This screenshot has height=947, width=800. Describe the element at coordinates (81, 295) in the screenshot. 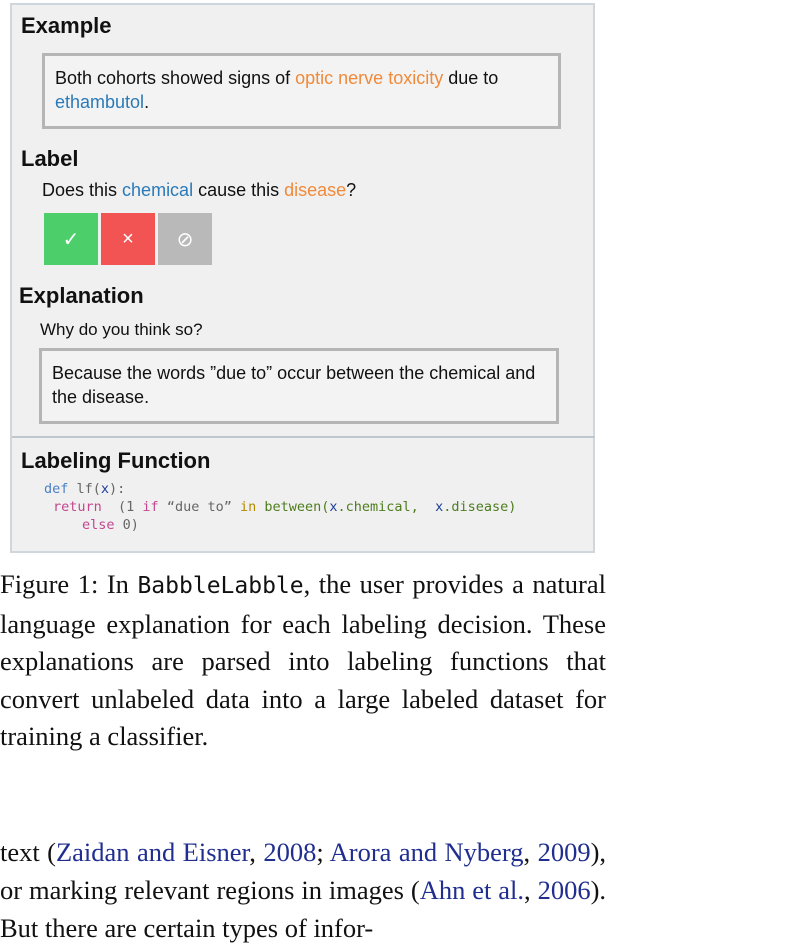

I see `explanation-heading: Explanation` at that location.